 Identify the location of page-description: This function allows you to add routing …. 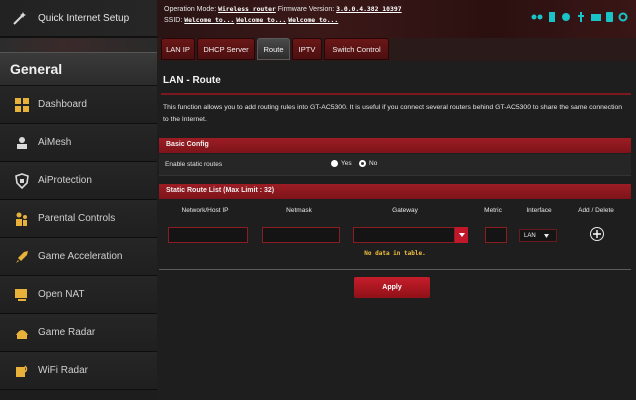
(393, 113).